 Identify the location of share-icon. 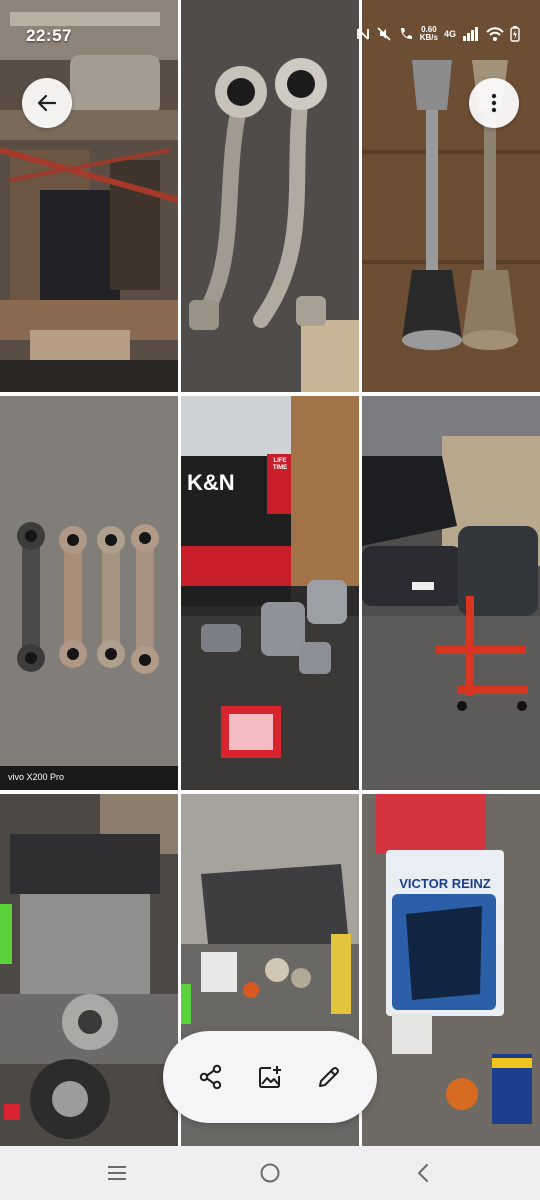
(210, 1077).